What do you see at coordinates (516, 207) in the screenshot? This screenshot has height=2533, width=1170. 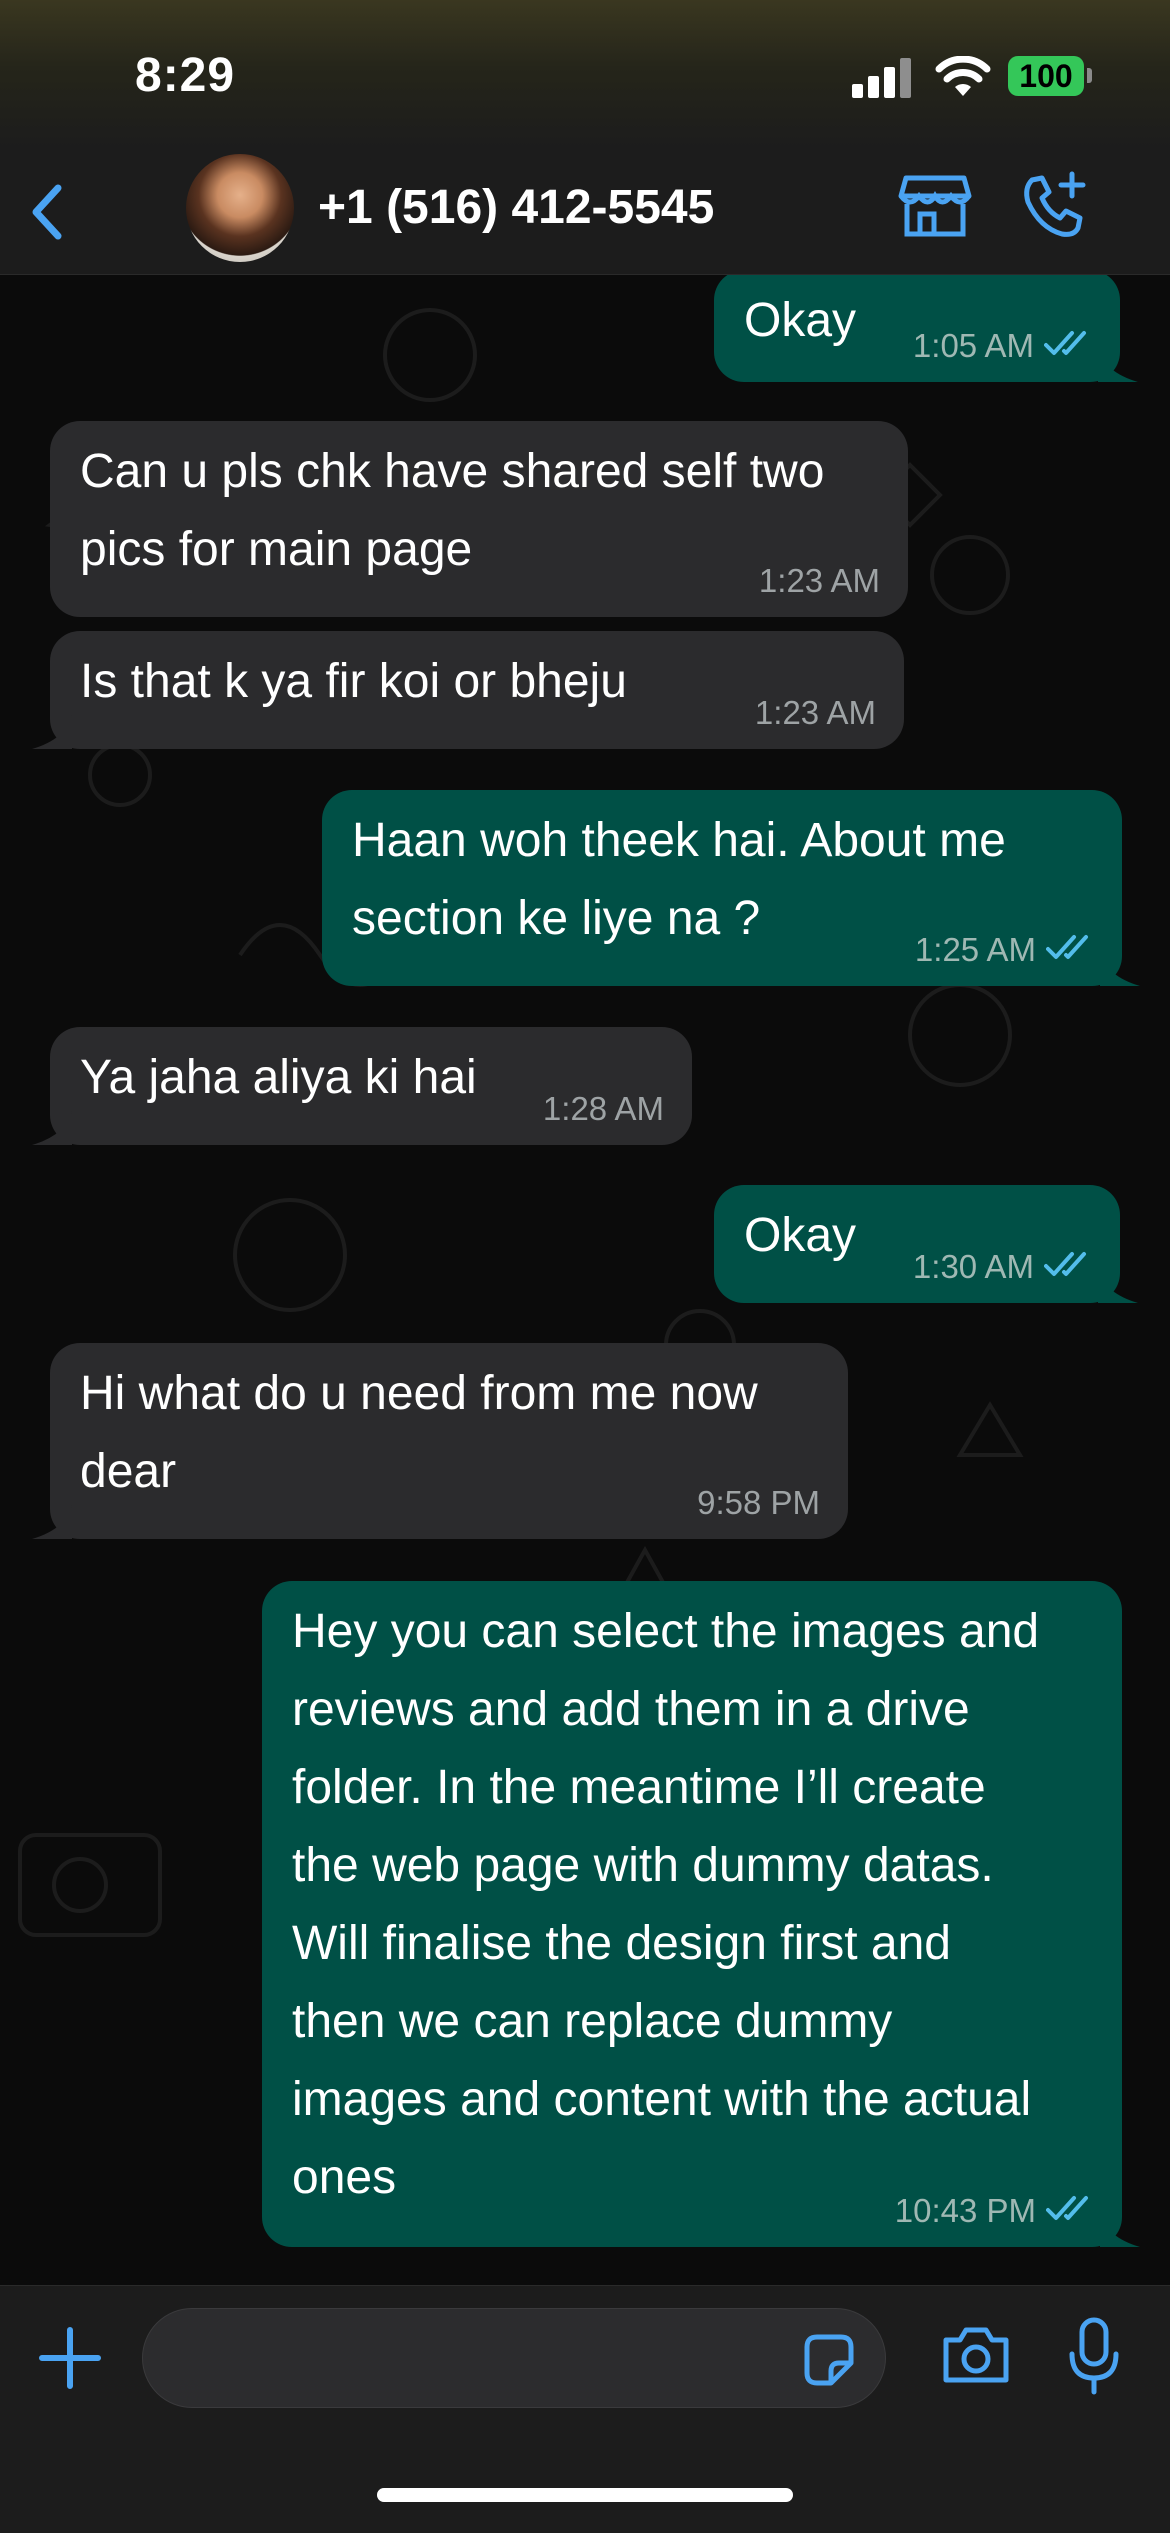 I see `contact-name: +1 (516) 412-5545` at bounding box center [516, 207].